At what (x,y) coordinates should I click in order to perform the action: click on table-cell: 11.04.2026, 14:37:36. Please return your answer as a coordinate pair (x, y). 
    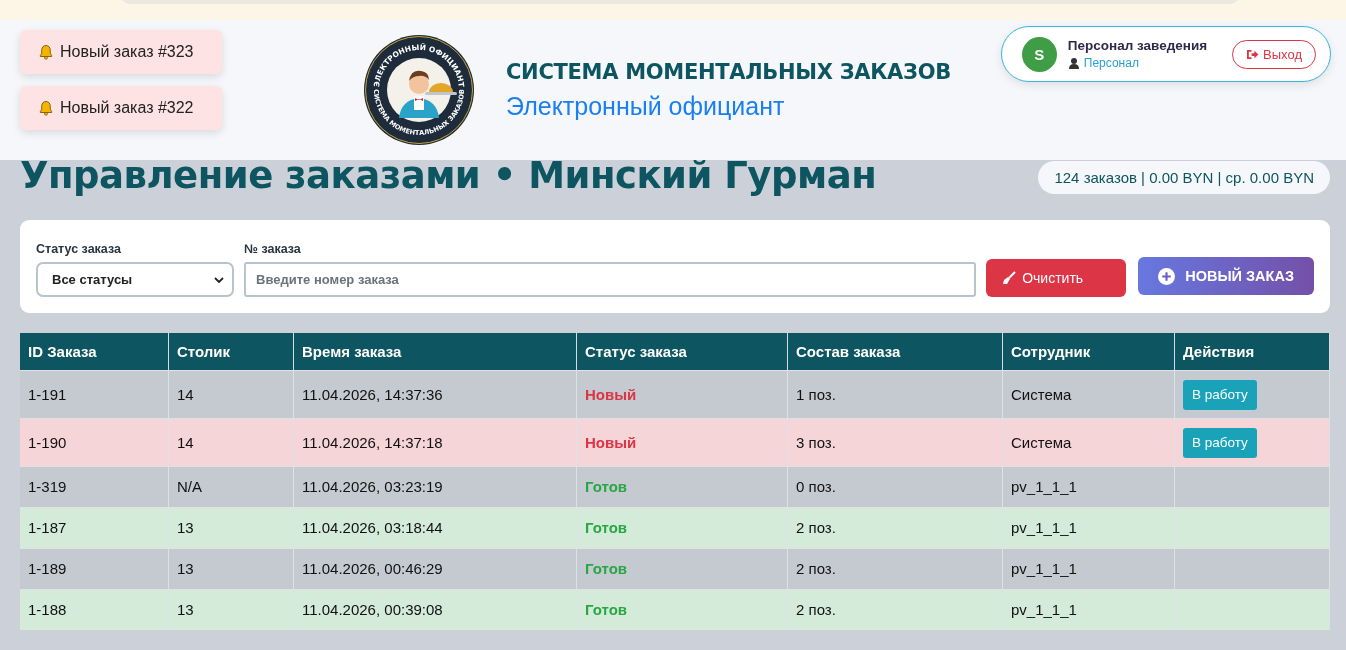
    Looking at the image, I should click on (435, 394).